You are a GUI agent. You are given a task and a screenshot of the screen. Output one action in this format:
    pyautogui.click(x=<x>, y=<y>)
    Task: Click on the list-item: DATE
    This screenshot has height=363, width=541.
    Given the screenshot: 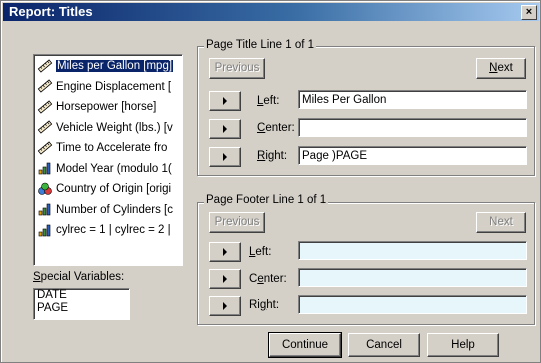 What is the action you would take?
    pyautogui.click(x=83, y=295)
    